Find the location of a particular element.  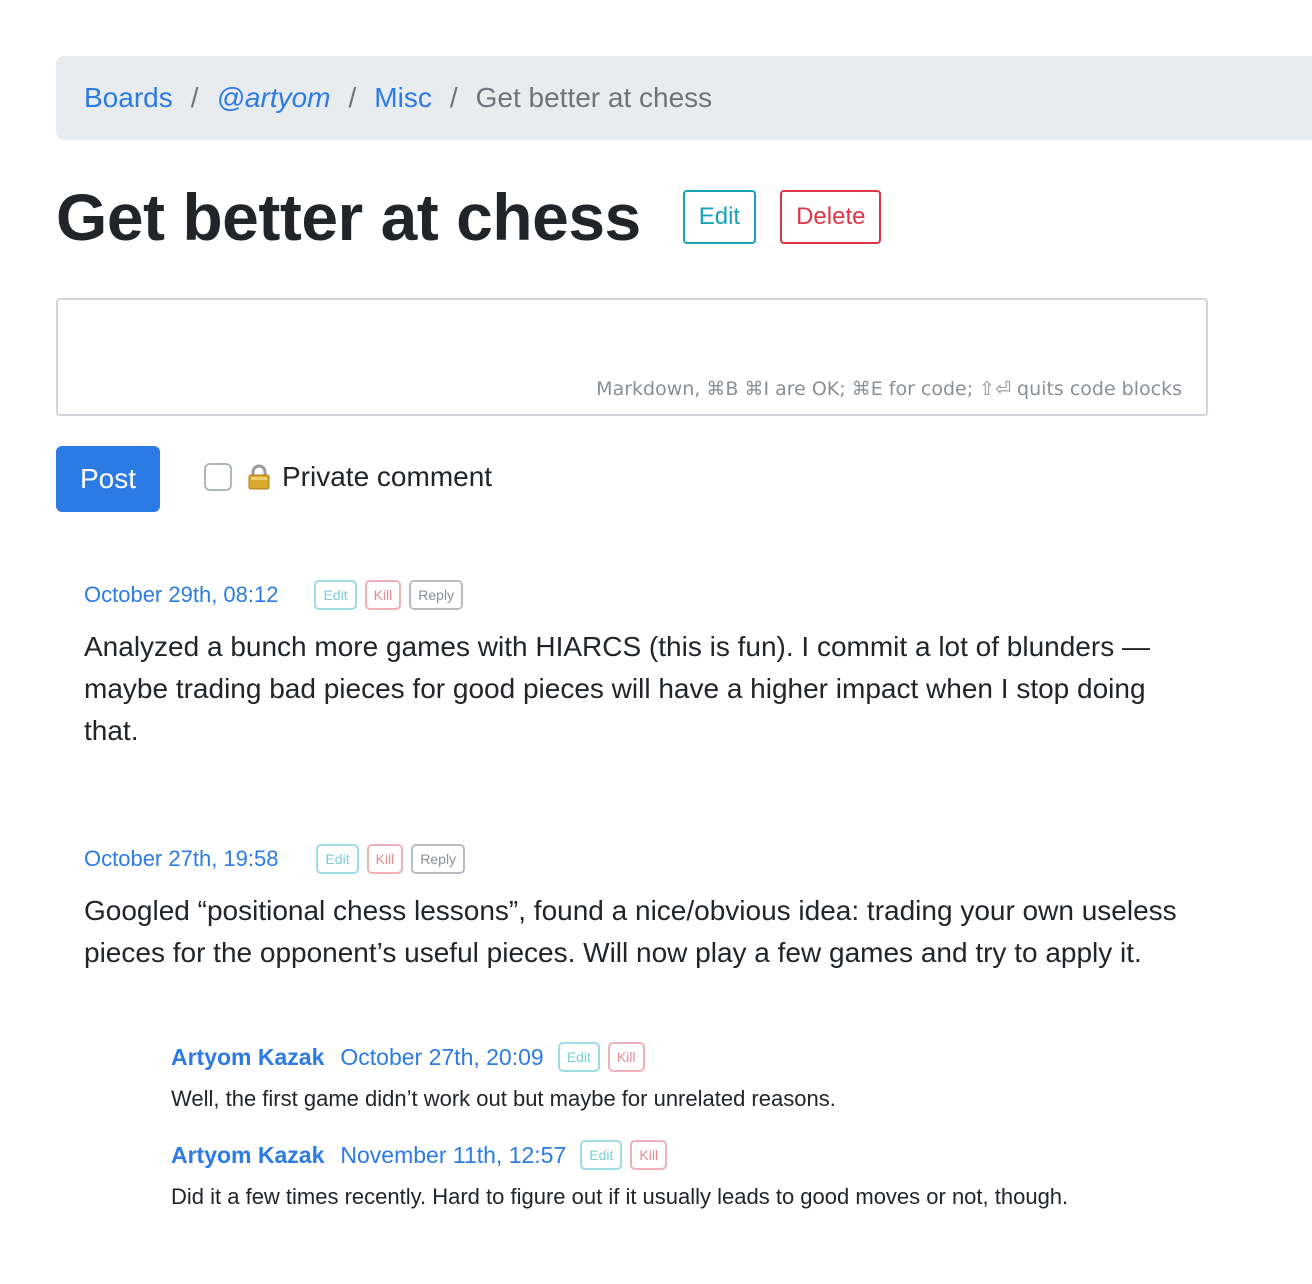

reply-date-link: November 11th, 12:57 is located at coordinates (453, 1155).